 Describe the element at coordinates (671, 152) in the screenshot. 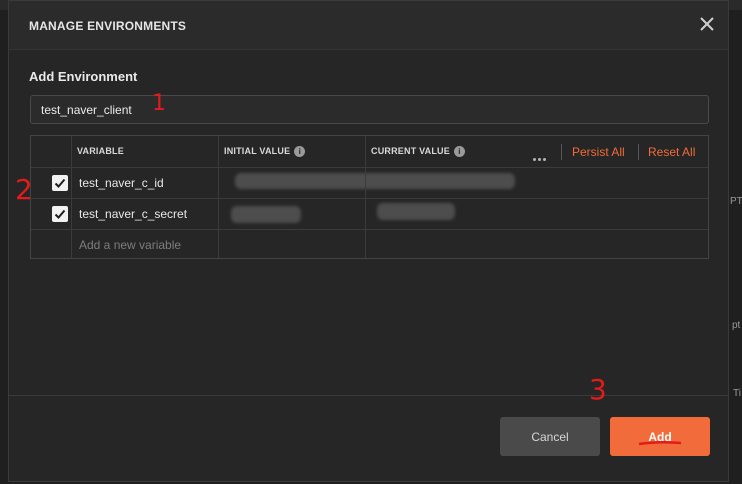

I see `reset-all-link: Reset All` at that location.